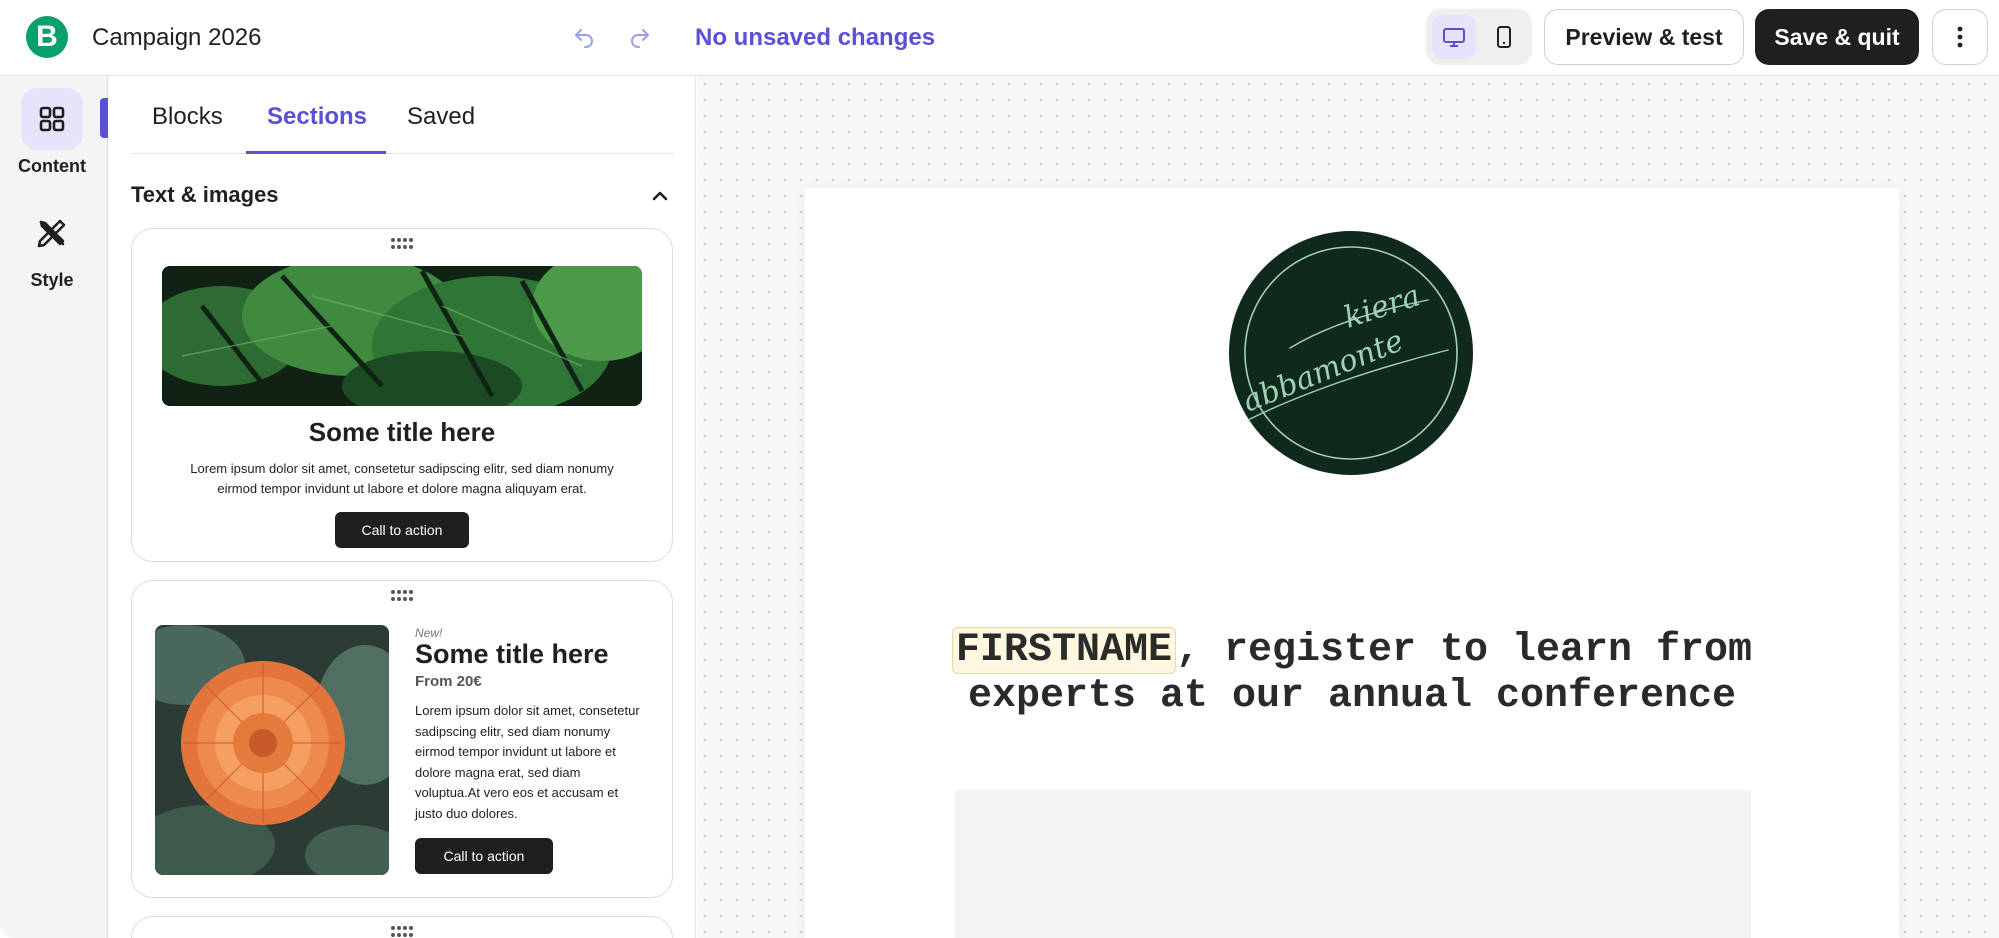 The width and height of the screenshot is (1999, 938). I want to click on redo-icon, so click(640, 38).